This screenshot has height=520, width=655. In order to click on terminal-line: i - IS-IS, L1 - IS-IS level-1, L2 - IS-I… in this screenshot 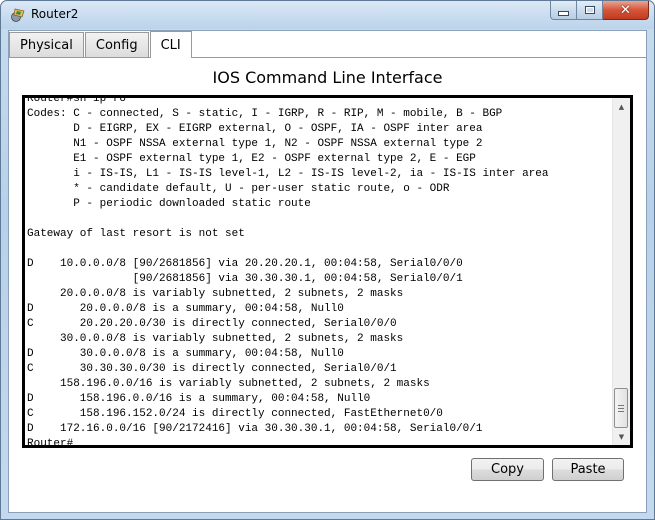, I will do `click(311, 174)`.